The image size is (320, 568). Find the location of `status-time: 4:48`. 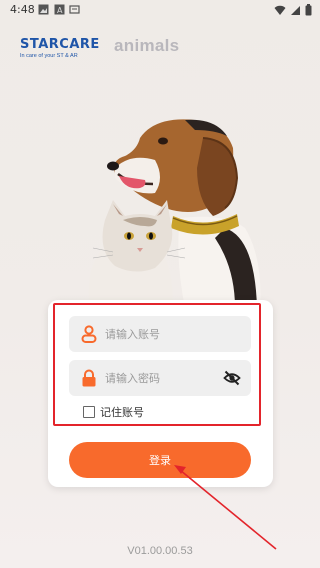

status-time: 4:48 is located at coordinates (22, 9).